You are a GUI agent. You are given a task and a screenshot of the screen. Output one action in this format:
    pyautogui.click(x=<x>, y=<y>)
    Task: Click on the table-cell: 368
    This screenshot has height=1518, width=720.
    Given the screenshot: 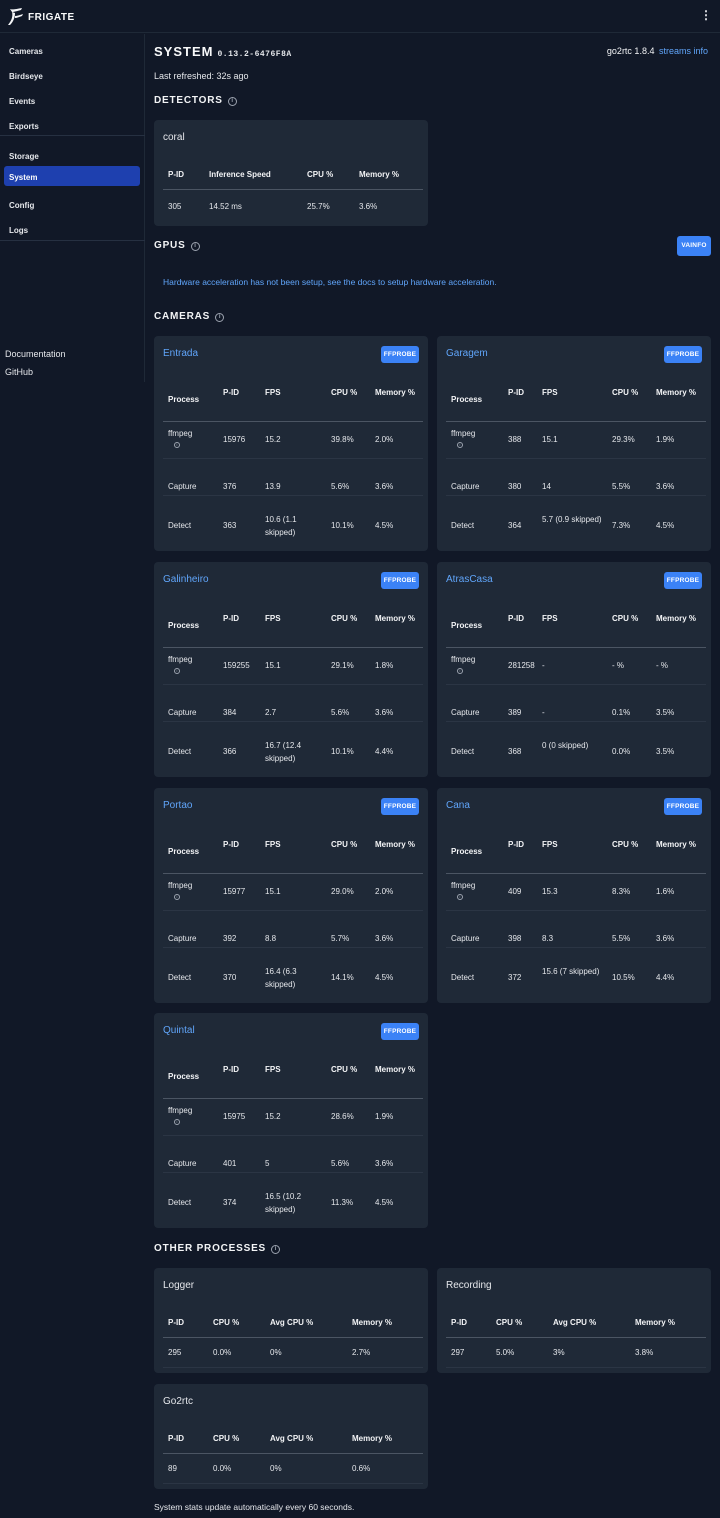 What is the action you would take?
    pyautogui.click(x=516, y=751)
    